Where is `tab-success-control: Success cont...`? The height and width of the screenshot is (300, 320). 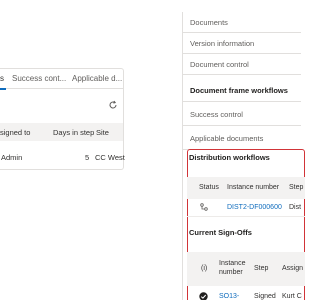
tab-success-control: Success cont... is located at coordinates (39, 78).